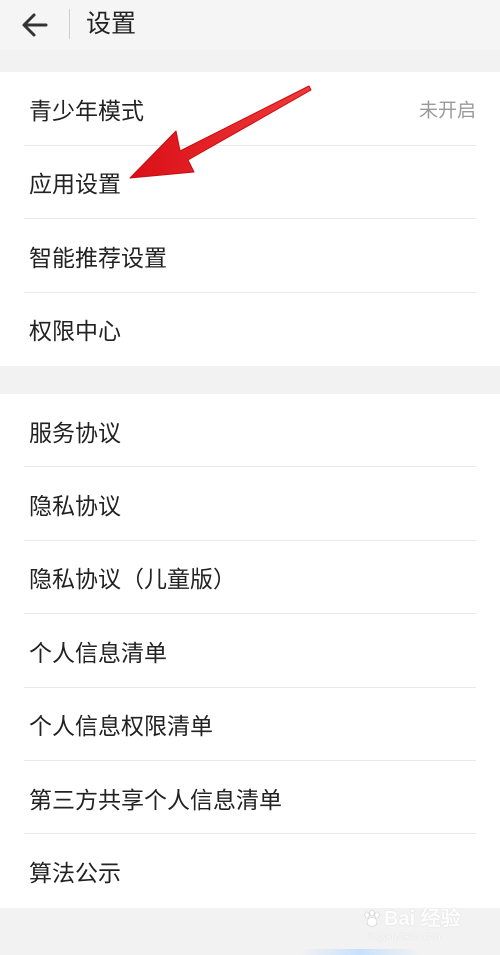 This screenshot has width=500, height=955. I want to click on menu-item-third-party-sharing-list: 第三方共享个人信息清单, so click(250, 798).